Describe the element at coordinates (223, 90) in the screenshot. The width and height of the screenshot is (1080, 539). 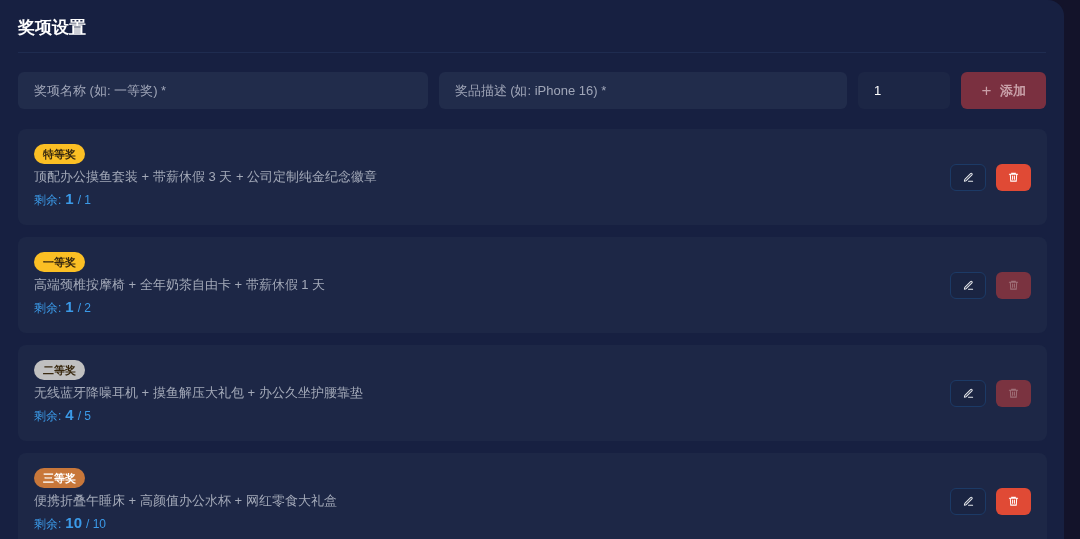
I see `prize-name-field: 奖项名称 (如: 一等奖) *` at that location.